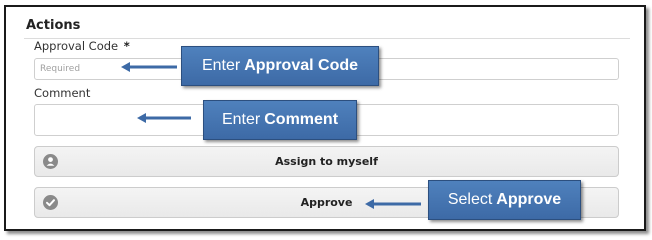 Image resolution: width=652 pixels, height=240 pixels. I want to click on callout-enter-approval-code: Enter Approval Code, so click(280, 66).